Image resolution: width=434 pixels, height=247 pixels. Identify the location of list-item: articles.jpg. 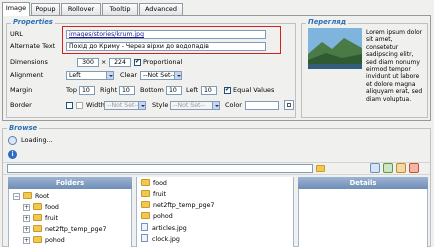
(164, 228).